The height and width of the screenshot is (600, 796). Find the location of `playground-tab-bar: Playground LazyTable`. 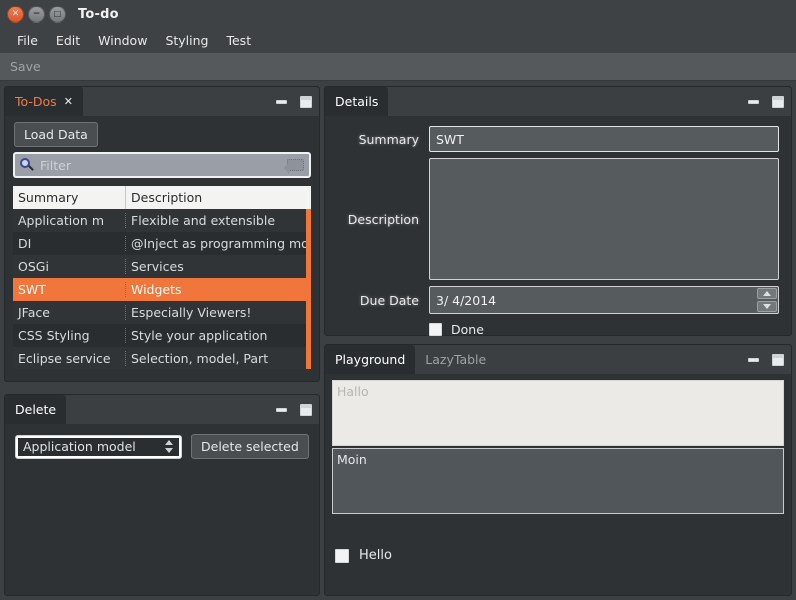

playground-tab-bar: Playground LazyTable is located at coordinates (558, 359).